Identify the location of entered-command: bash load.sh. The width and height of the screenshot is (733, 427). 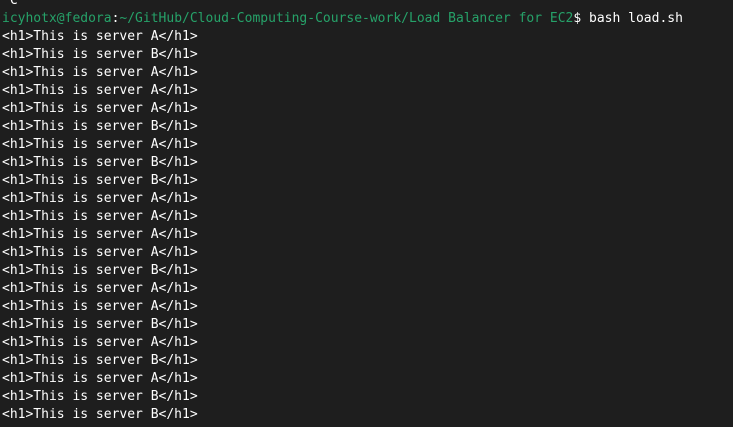
(632, 18).